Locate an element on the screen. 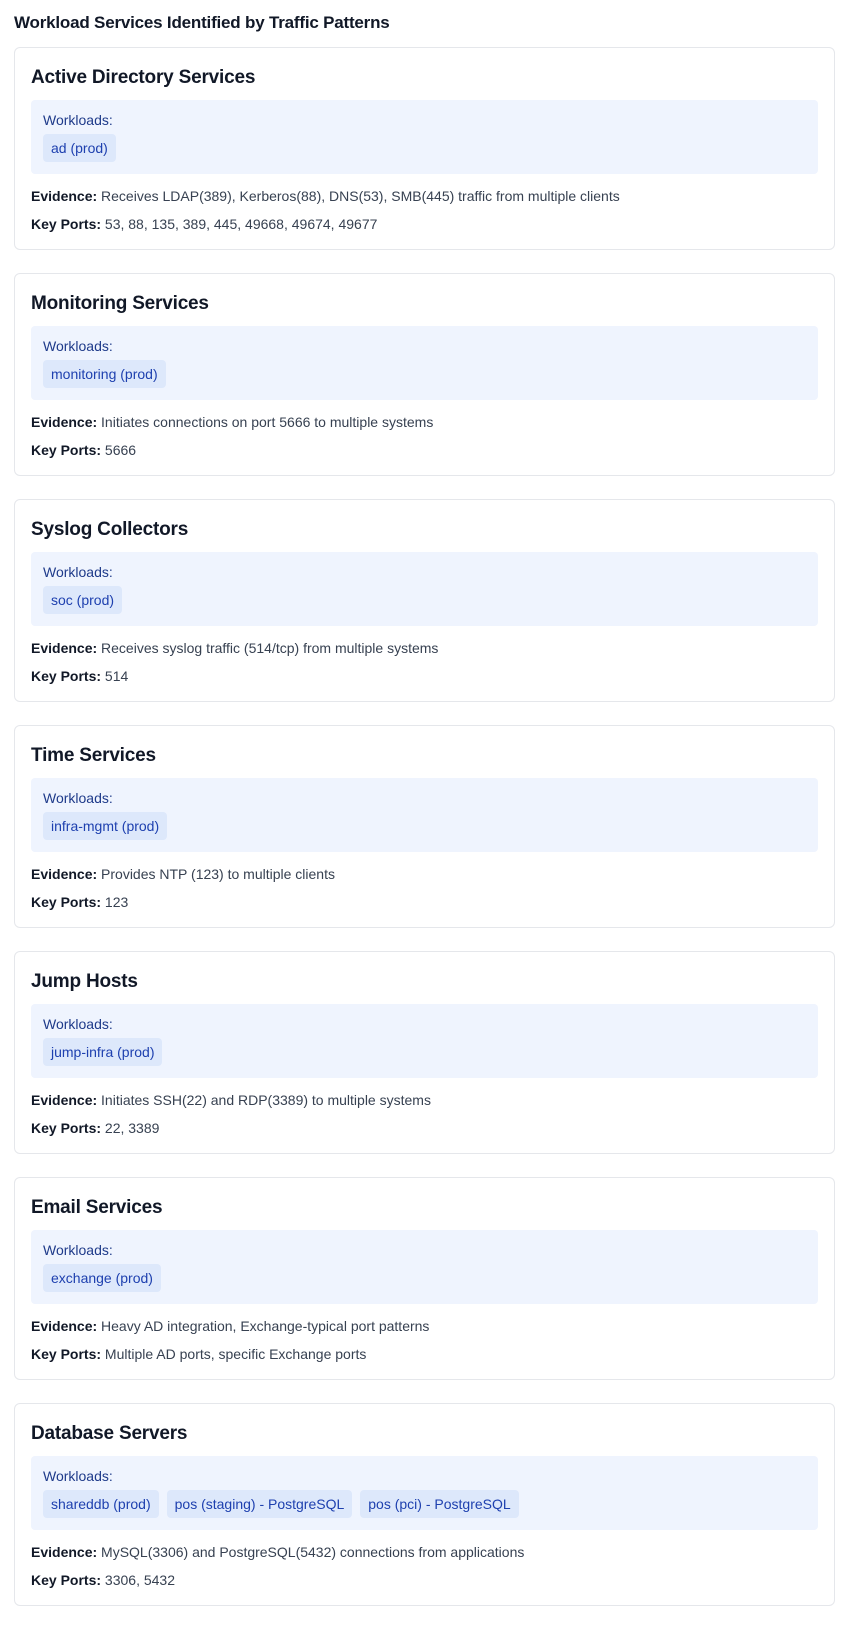  workload-chip: ad (prod) is located at coordinates (79, 148).